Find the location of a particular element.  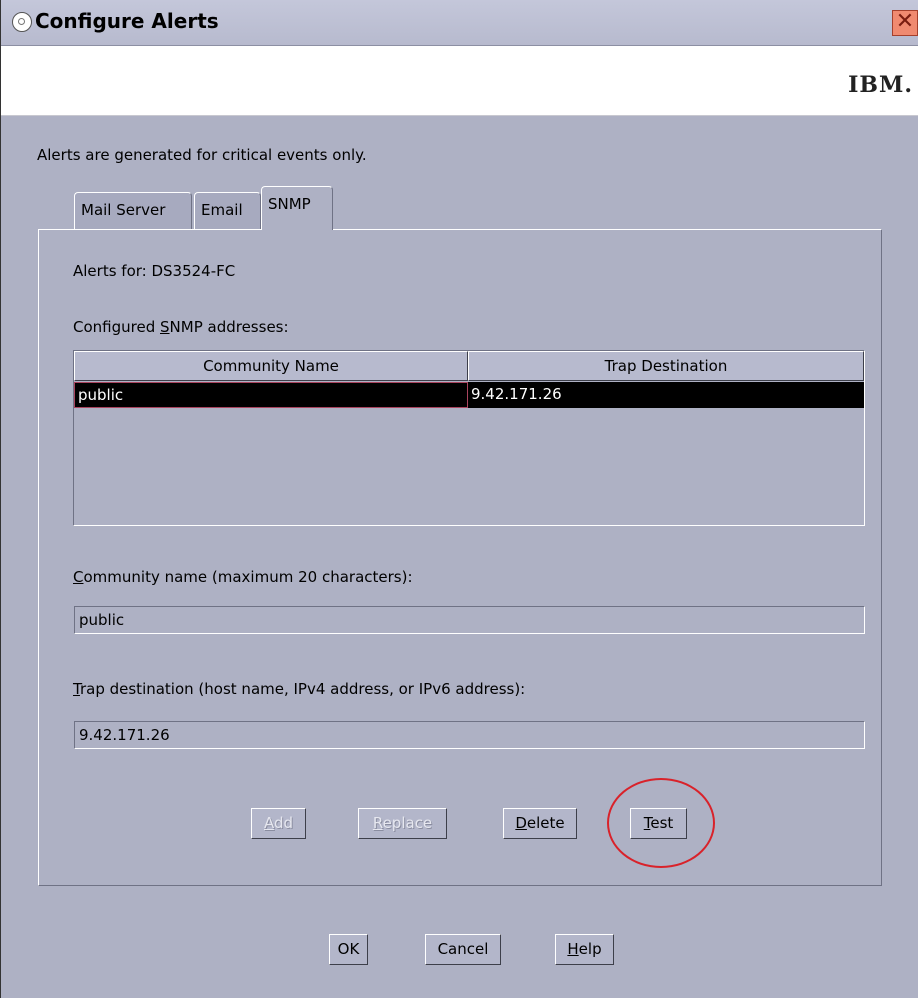

column-header-community-name: Community Name is located at coordinates (271, 366).